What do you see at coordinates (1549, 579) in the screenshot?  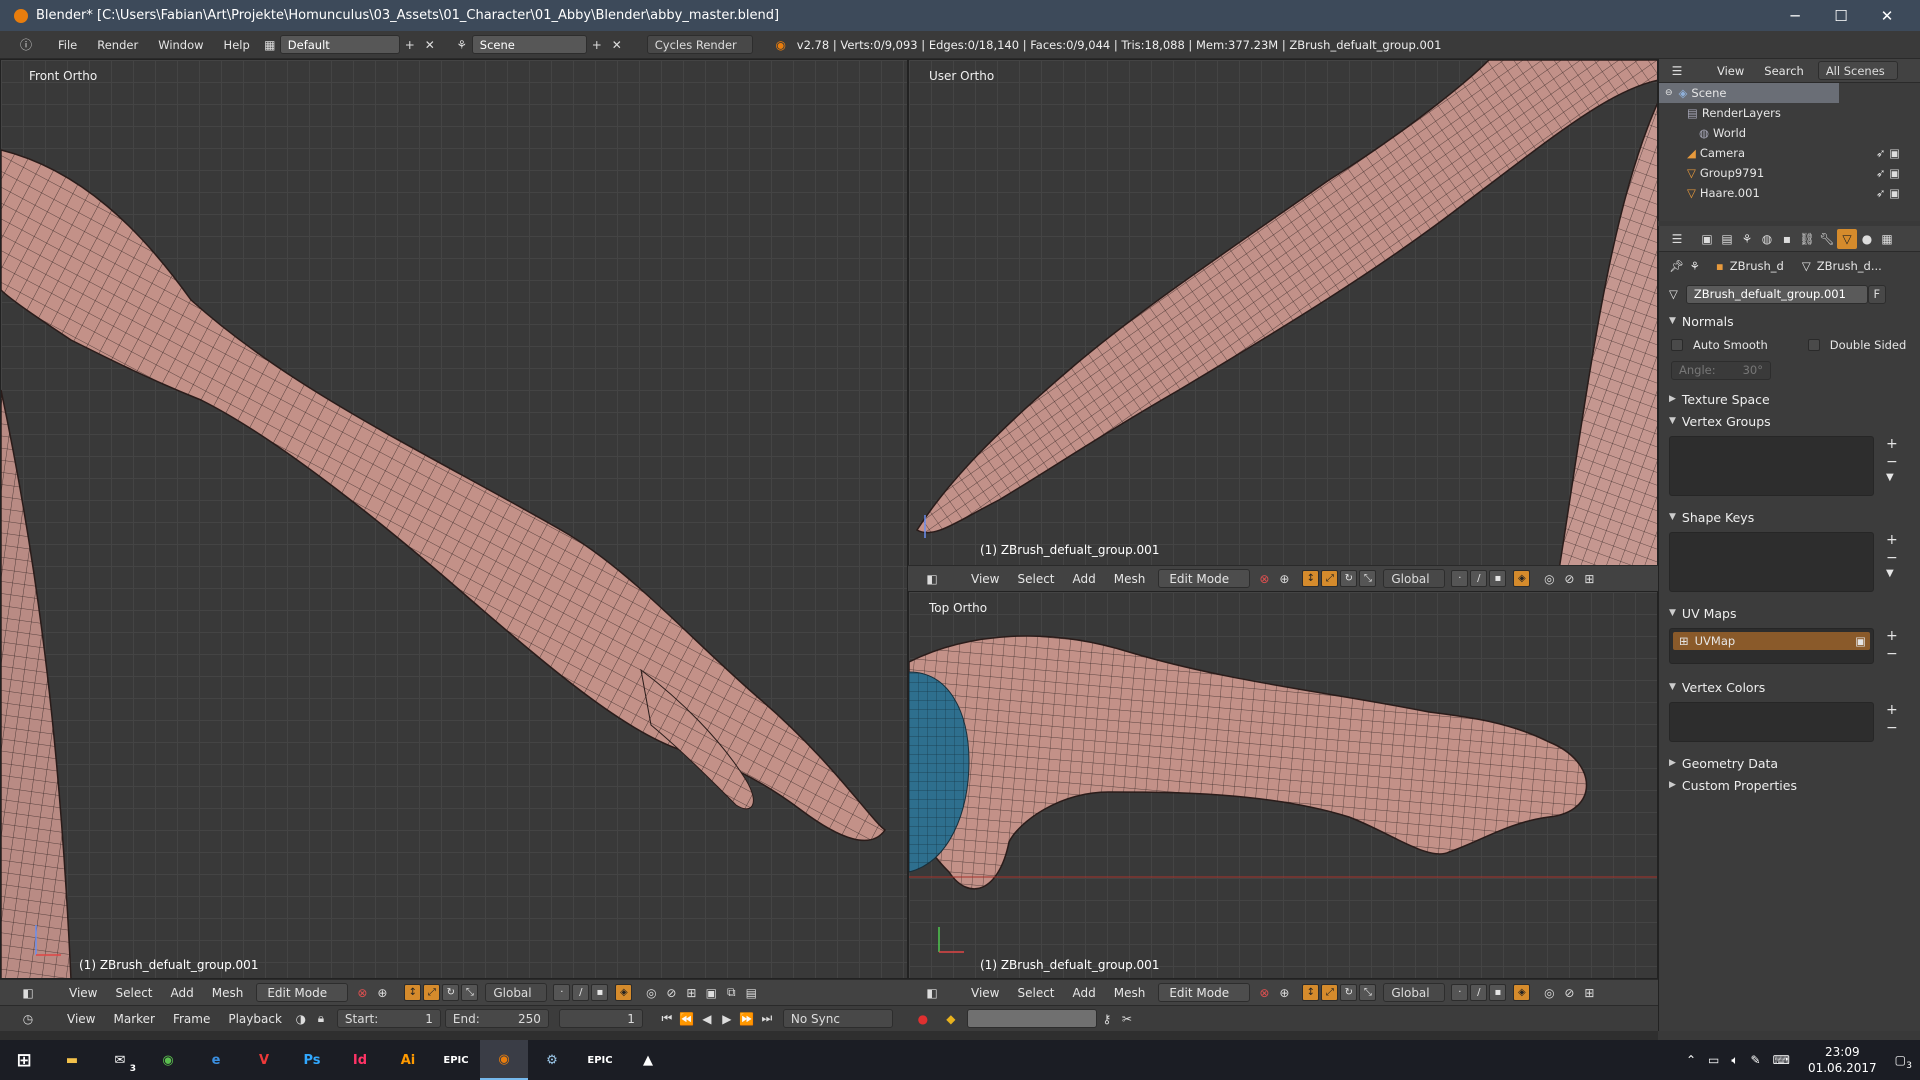 I see `user-proportional-icon: ◎` at bounding box center [1549, 579].